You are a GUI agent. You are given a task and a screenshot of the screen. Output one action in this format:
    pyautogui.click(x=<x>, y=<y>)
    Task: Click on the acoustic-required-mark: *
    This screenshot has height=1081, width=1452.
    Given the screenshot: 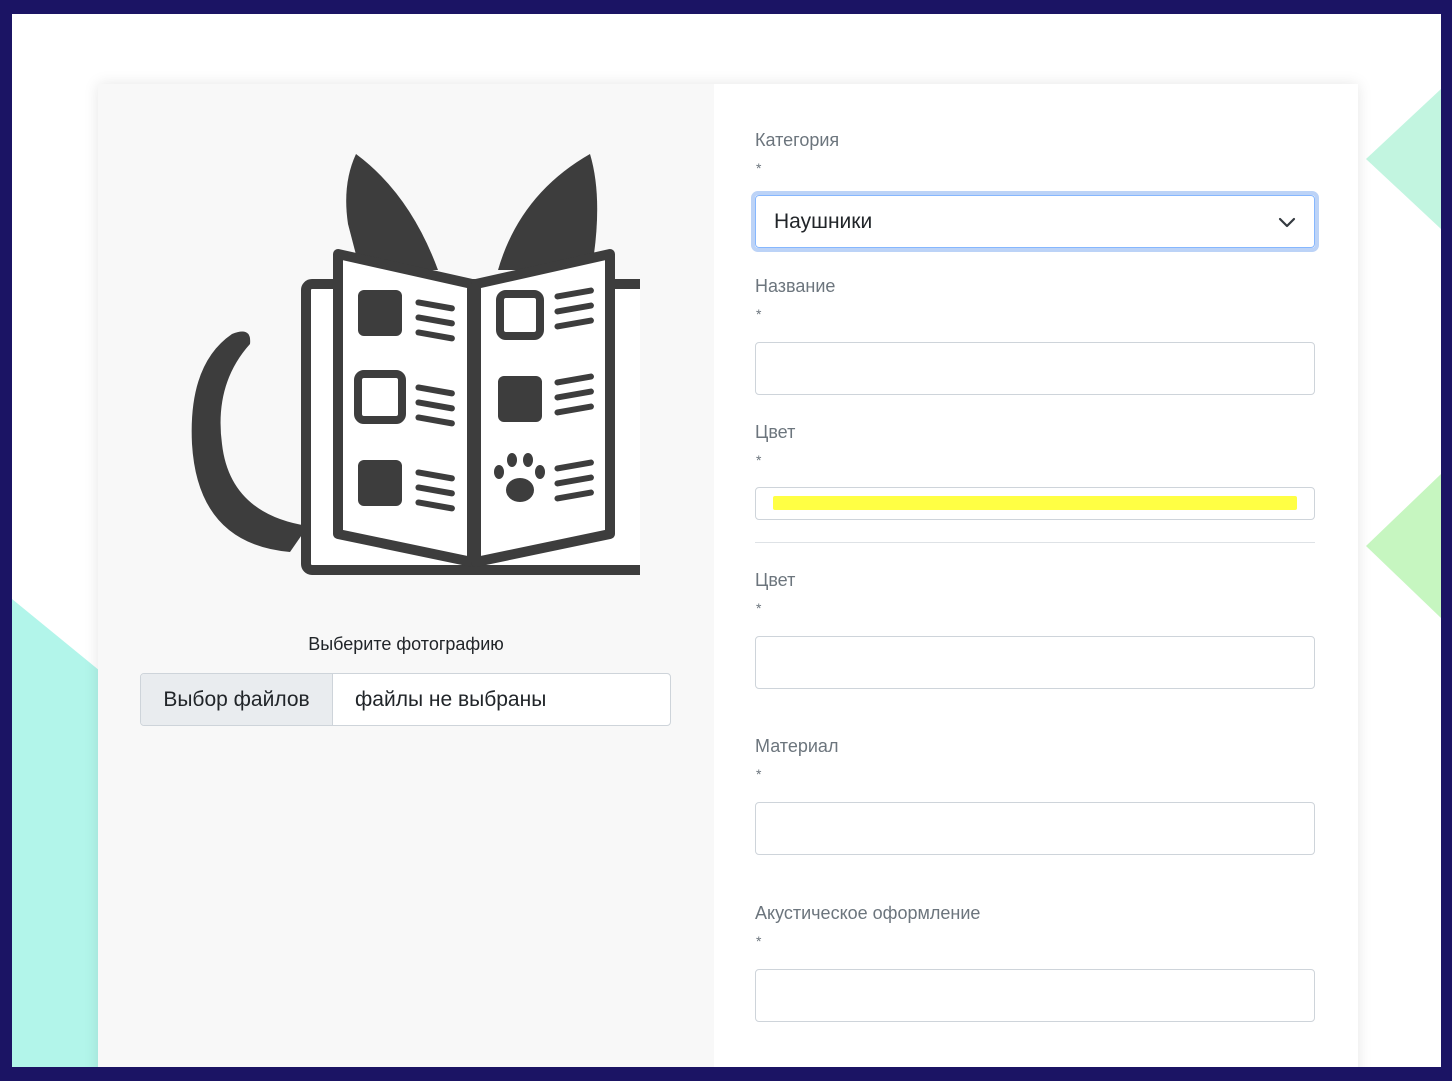 What is the action you would take?
    pyautogui.click(x=759, y=941)
    